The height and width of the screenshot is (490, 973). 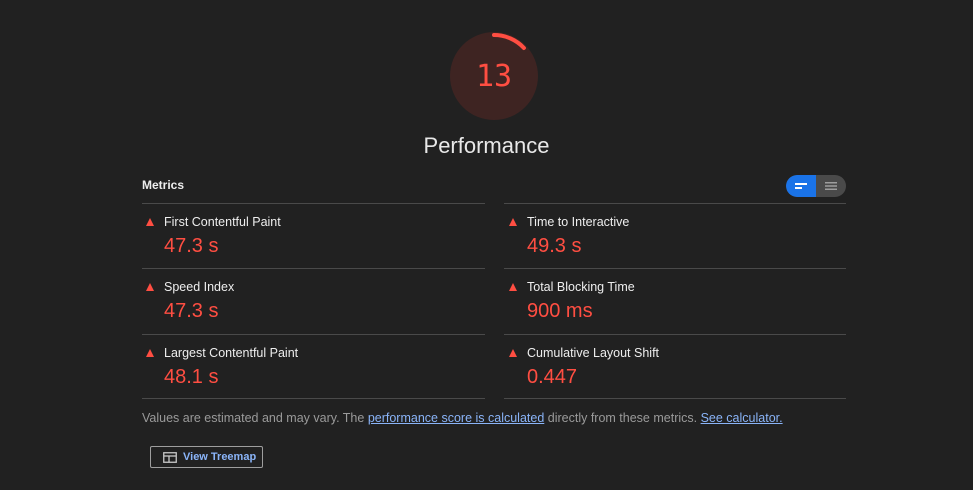 I want to click on metric-value: 49.3 s, so click(x=554, y=246).